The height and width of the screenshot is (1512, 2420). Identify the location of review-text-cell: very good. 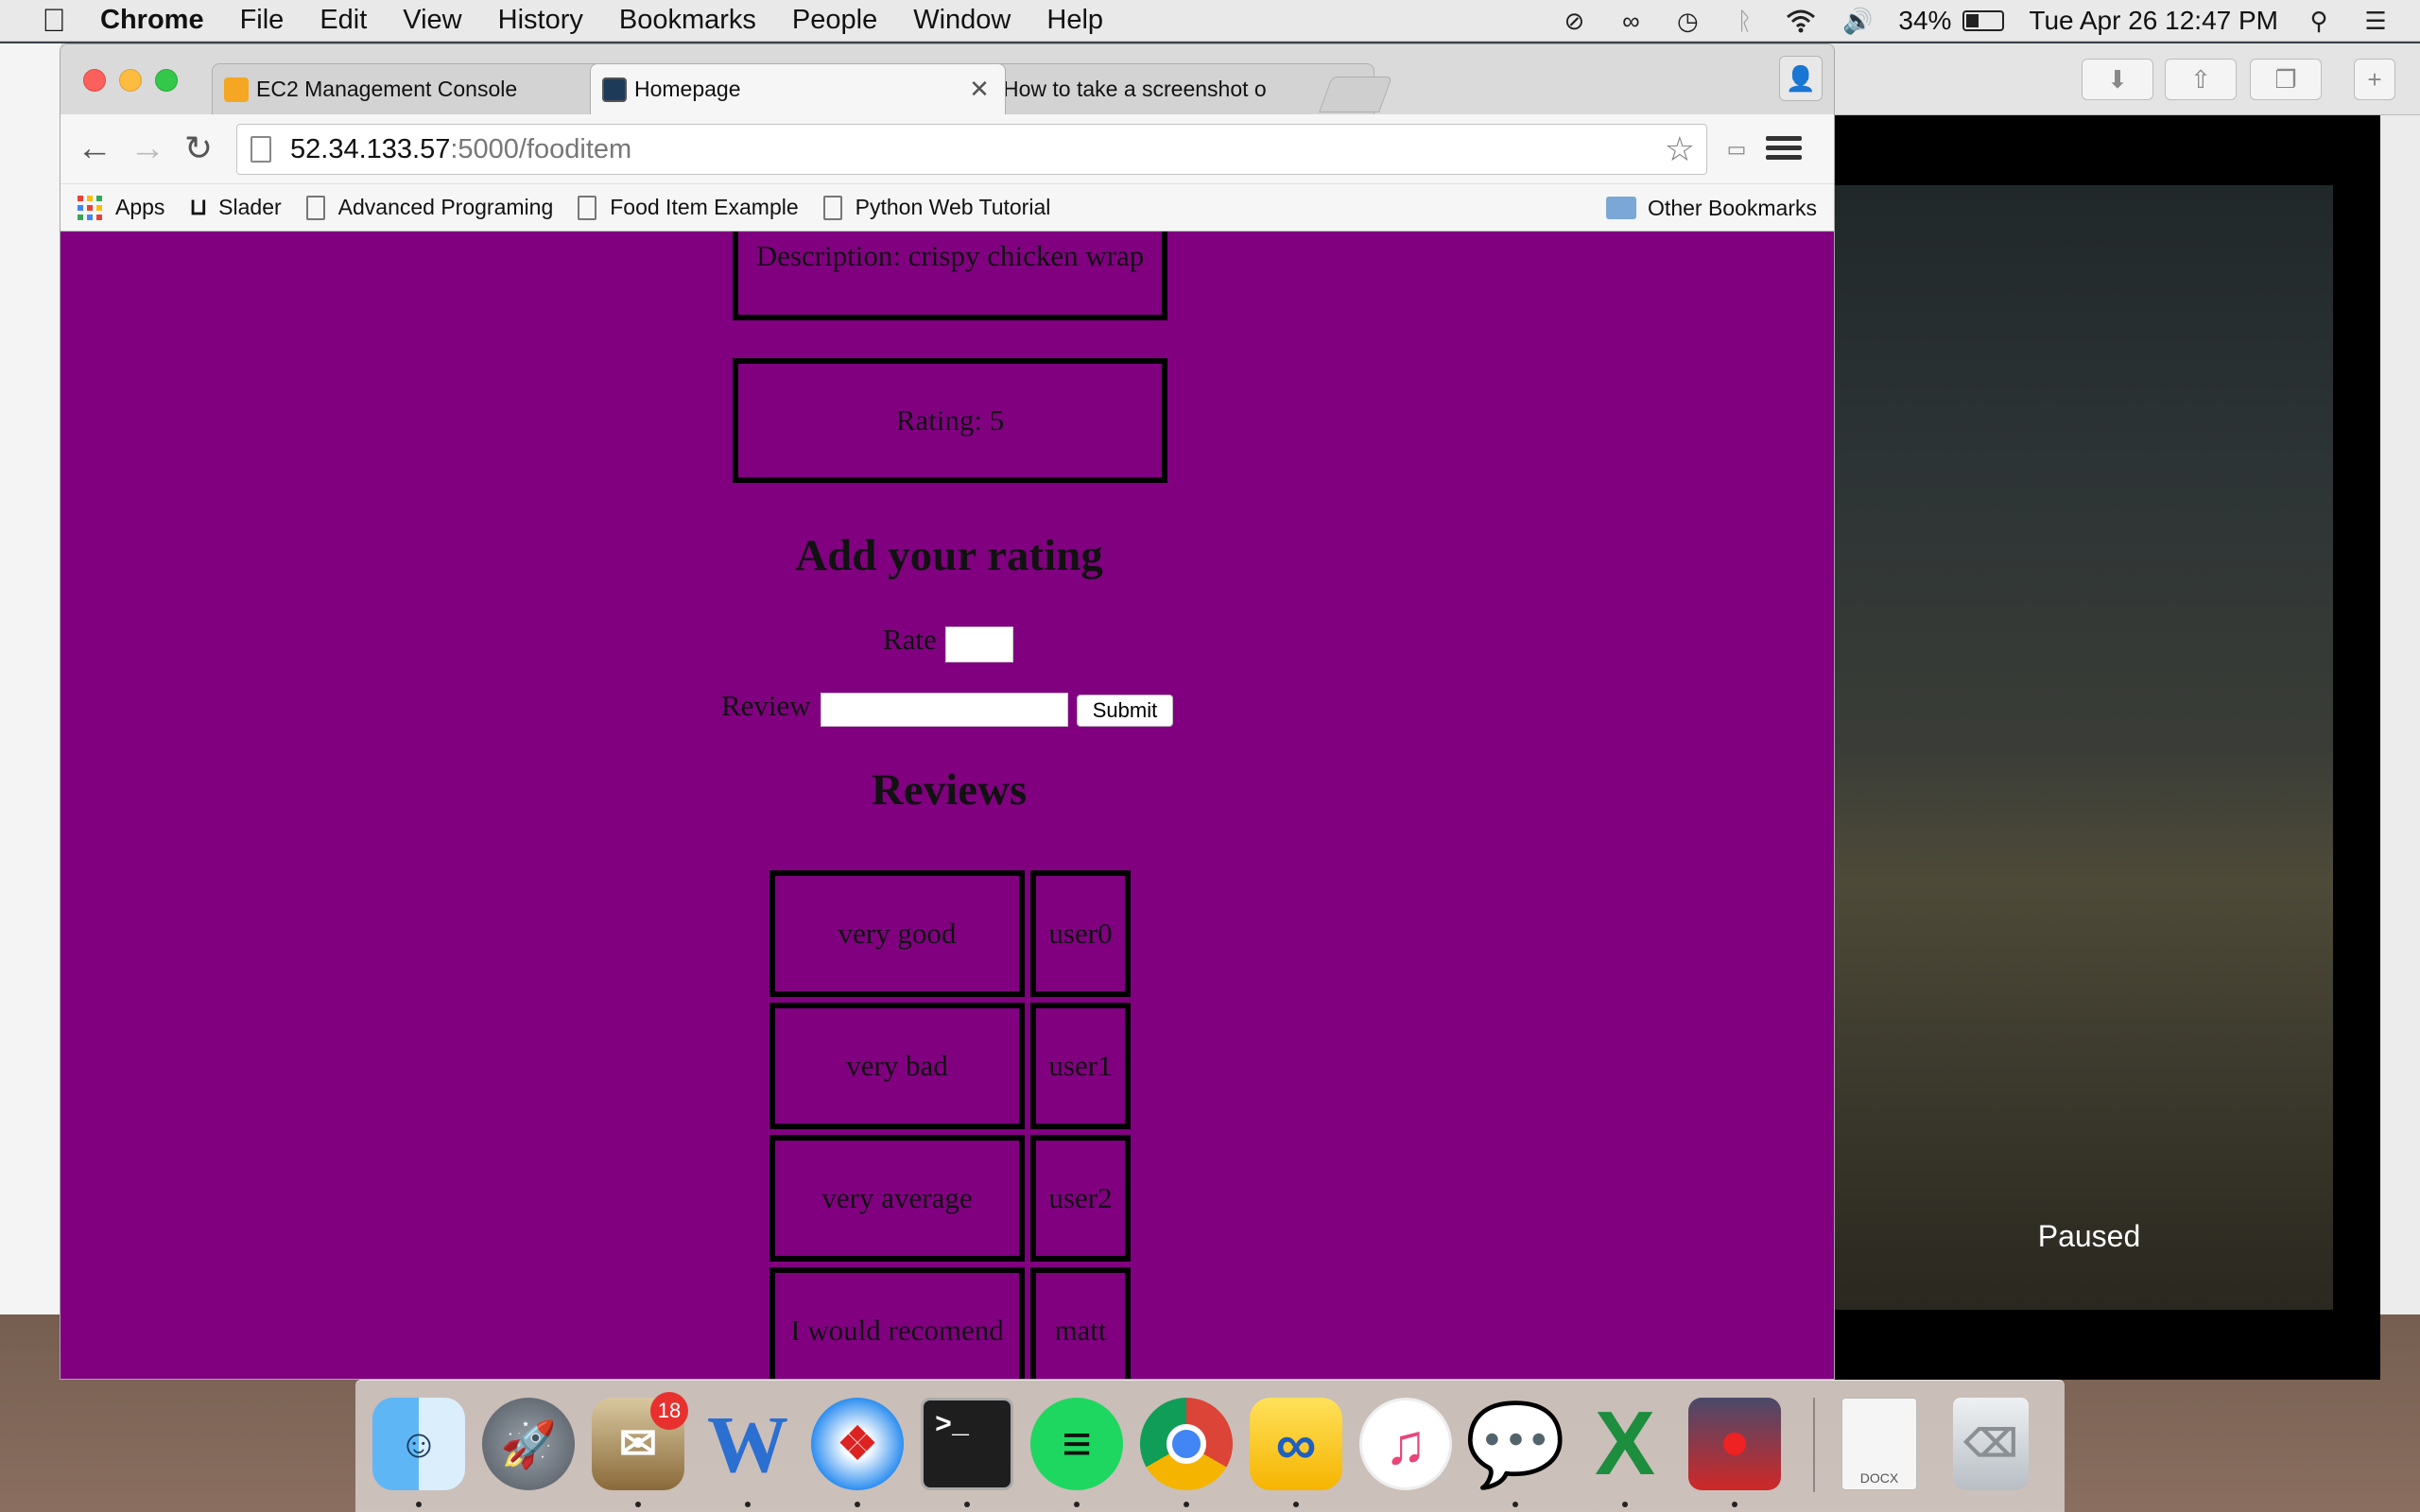
(897, 933).